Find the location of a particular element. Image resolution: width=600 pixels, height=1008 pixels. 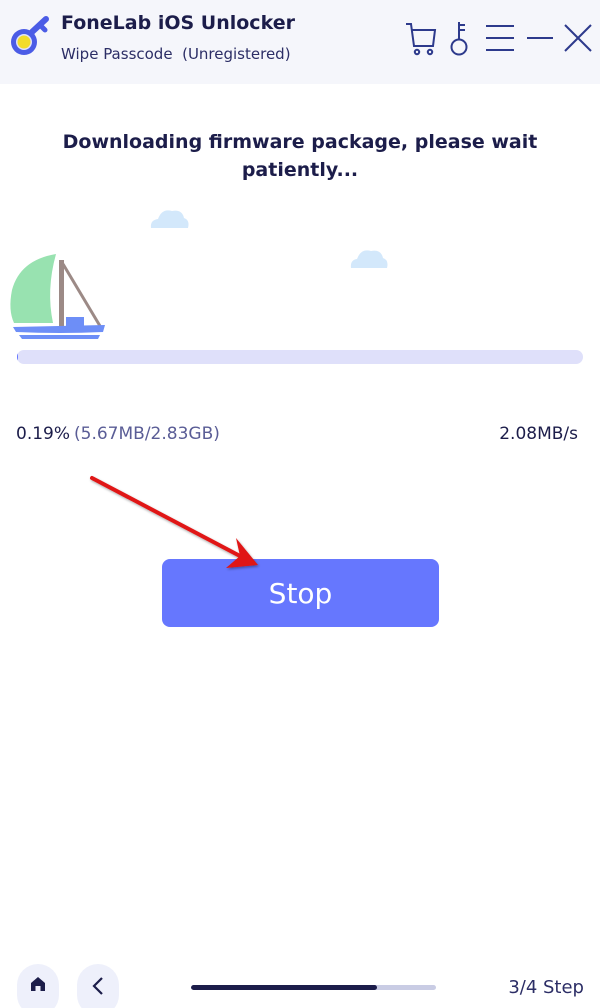

step-progress-bar is located at coordinates (313, 987).